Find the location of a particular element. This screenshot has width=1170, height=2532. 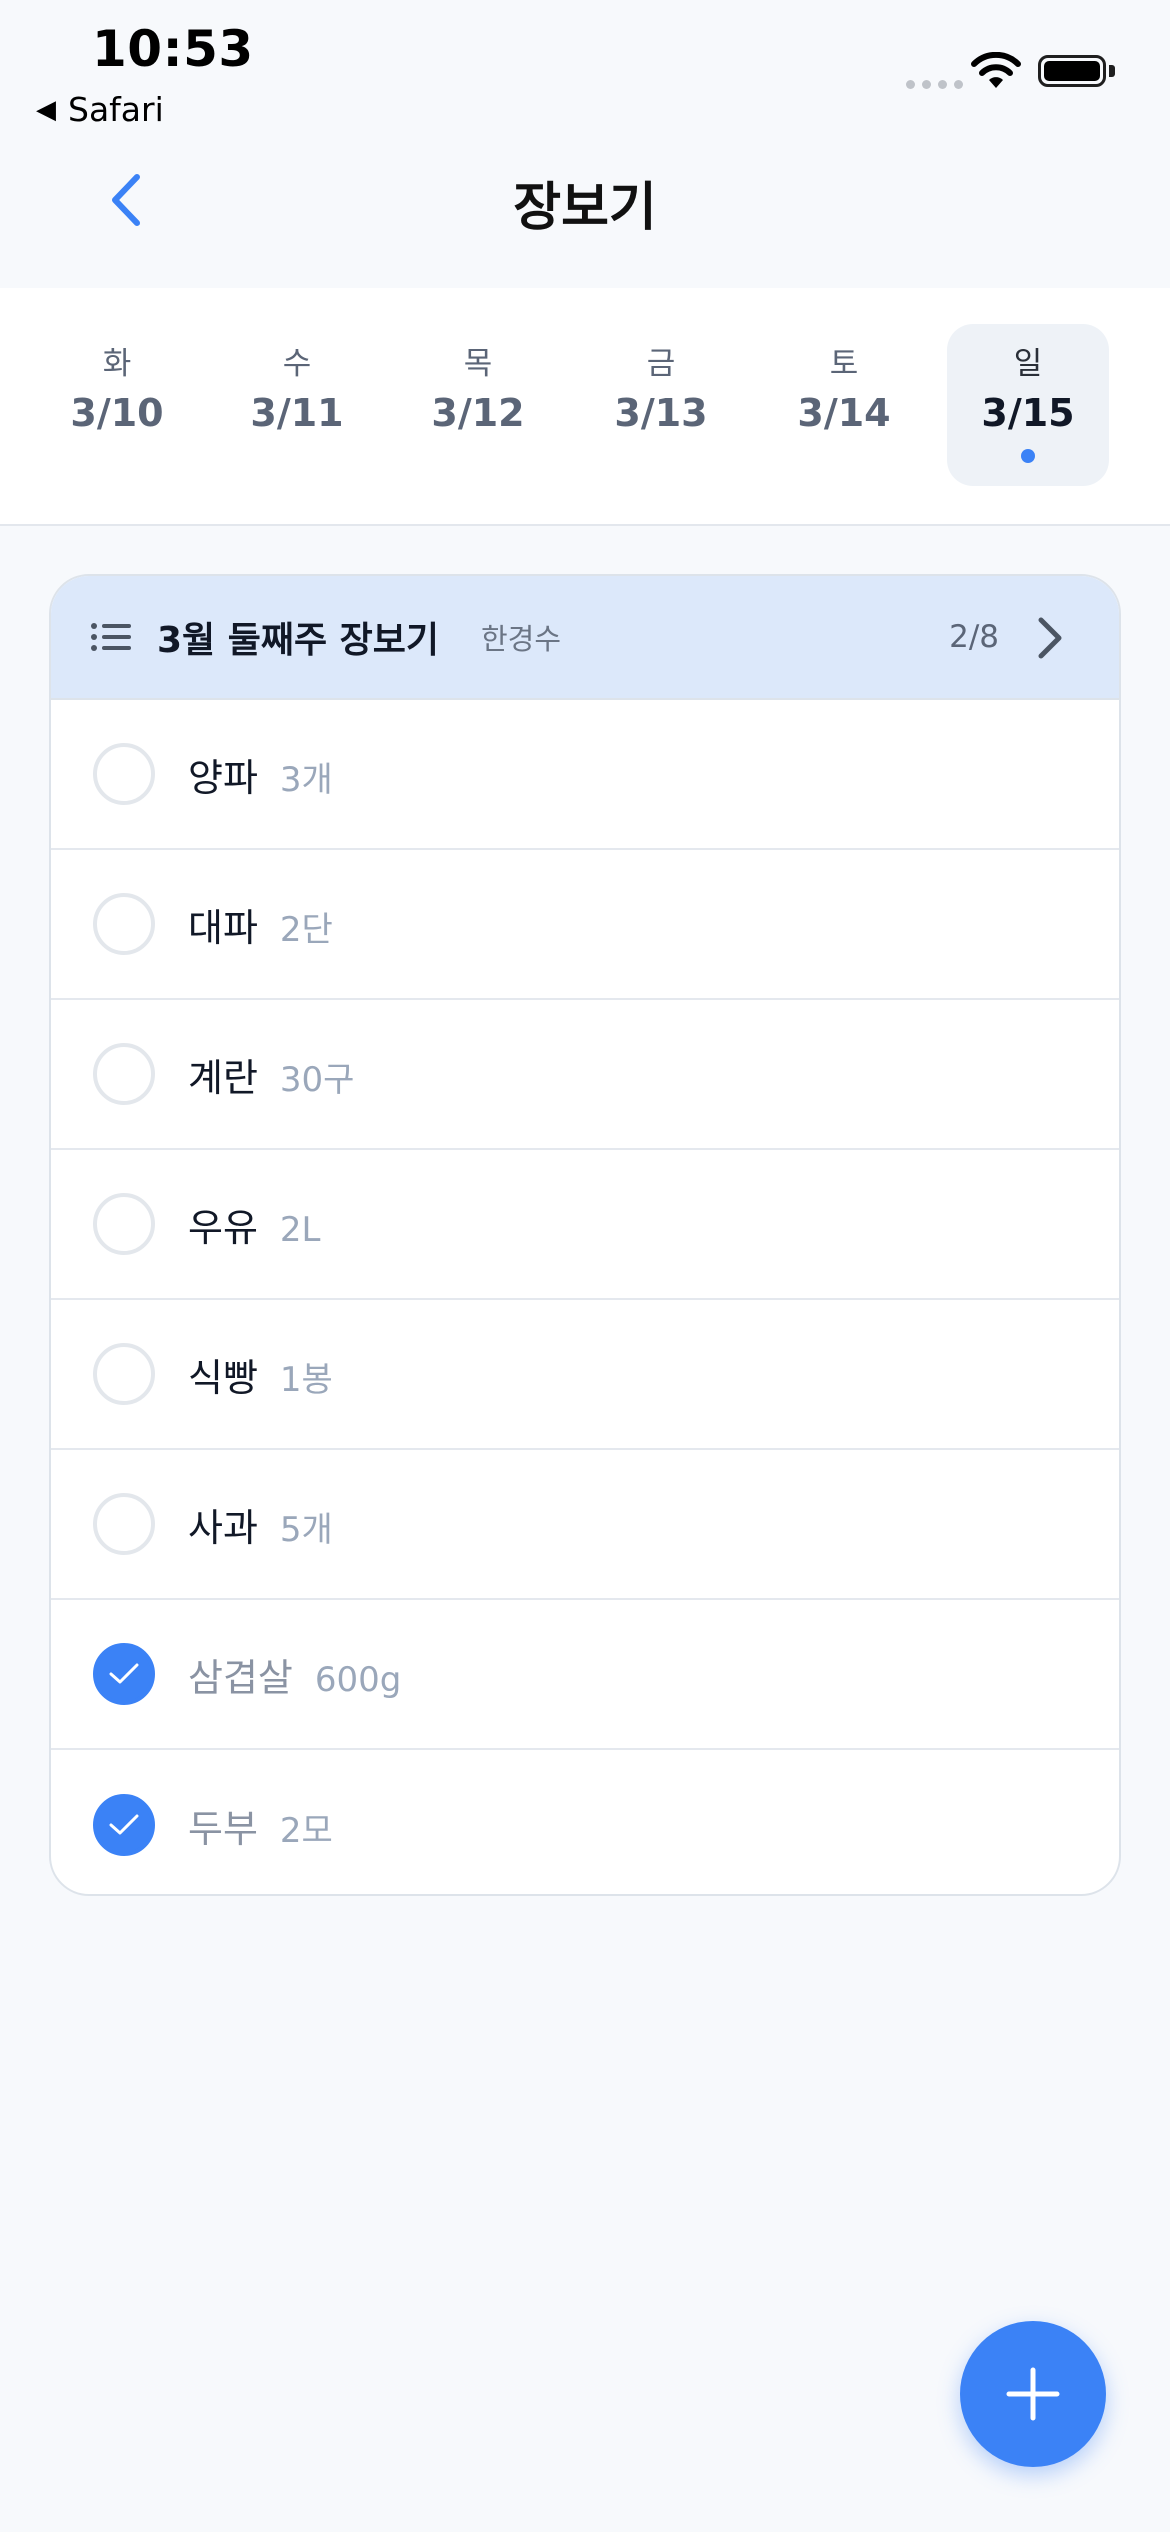

back-triangle-icon: ◀ is located at coordinates (46, 109).